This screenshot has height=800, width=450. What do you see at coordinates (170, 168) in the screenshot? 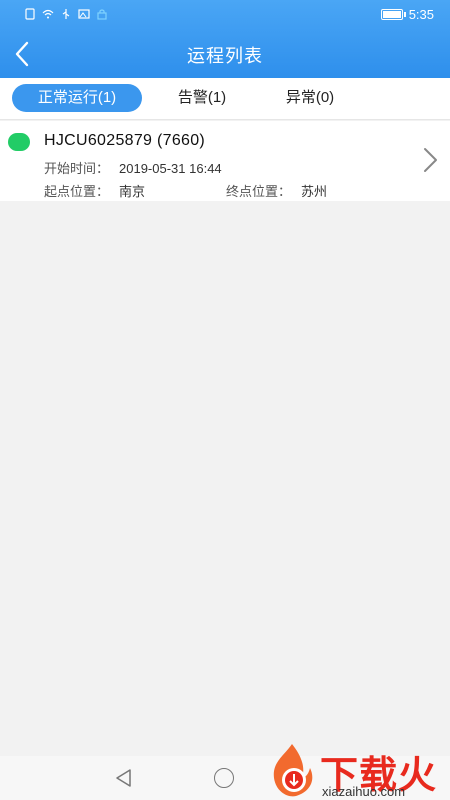
I see `start-time-value: 2019-05-31 16:44` at bounding box center [170, 168].